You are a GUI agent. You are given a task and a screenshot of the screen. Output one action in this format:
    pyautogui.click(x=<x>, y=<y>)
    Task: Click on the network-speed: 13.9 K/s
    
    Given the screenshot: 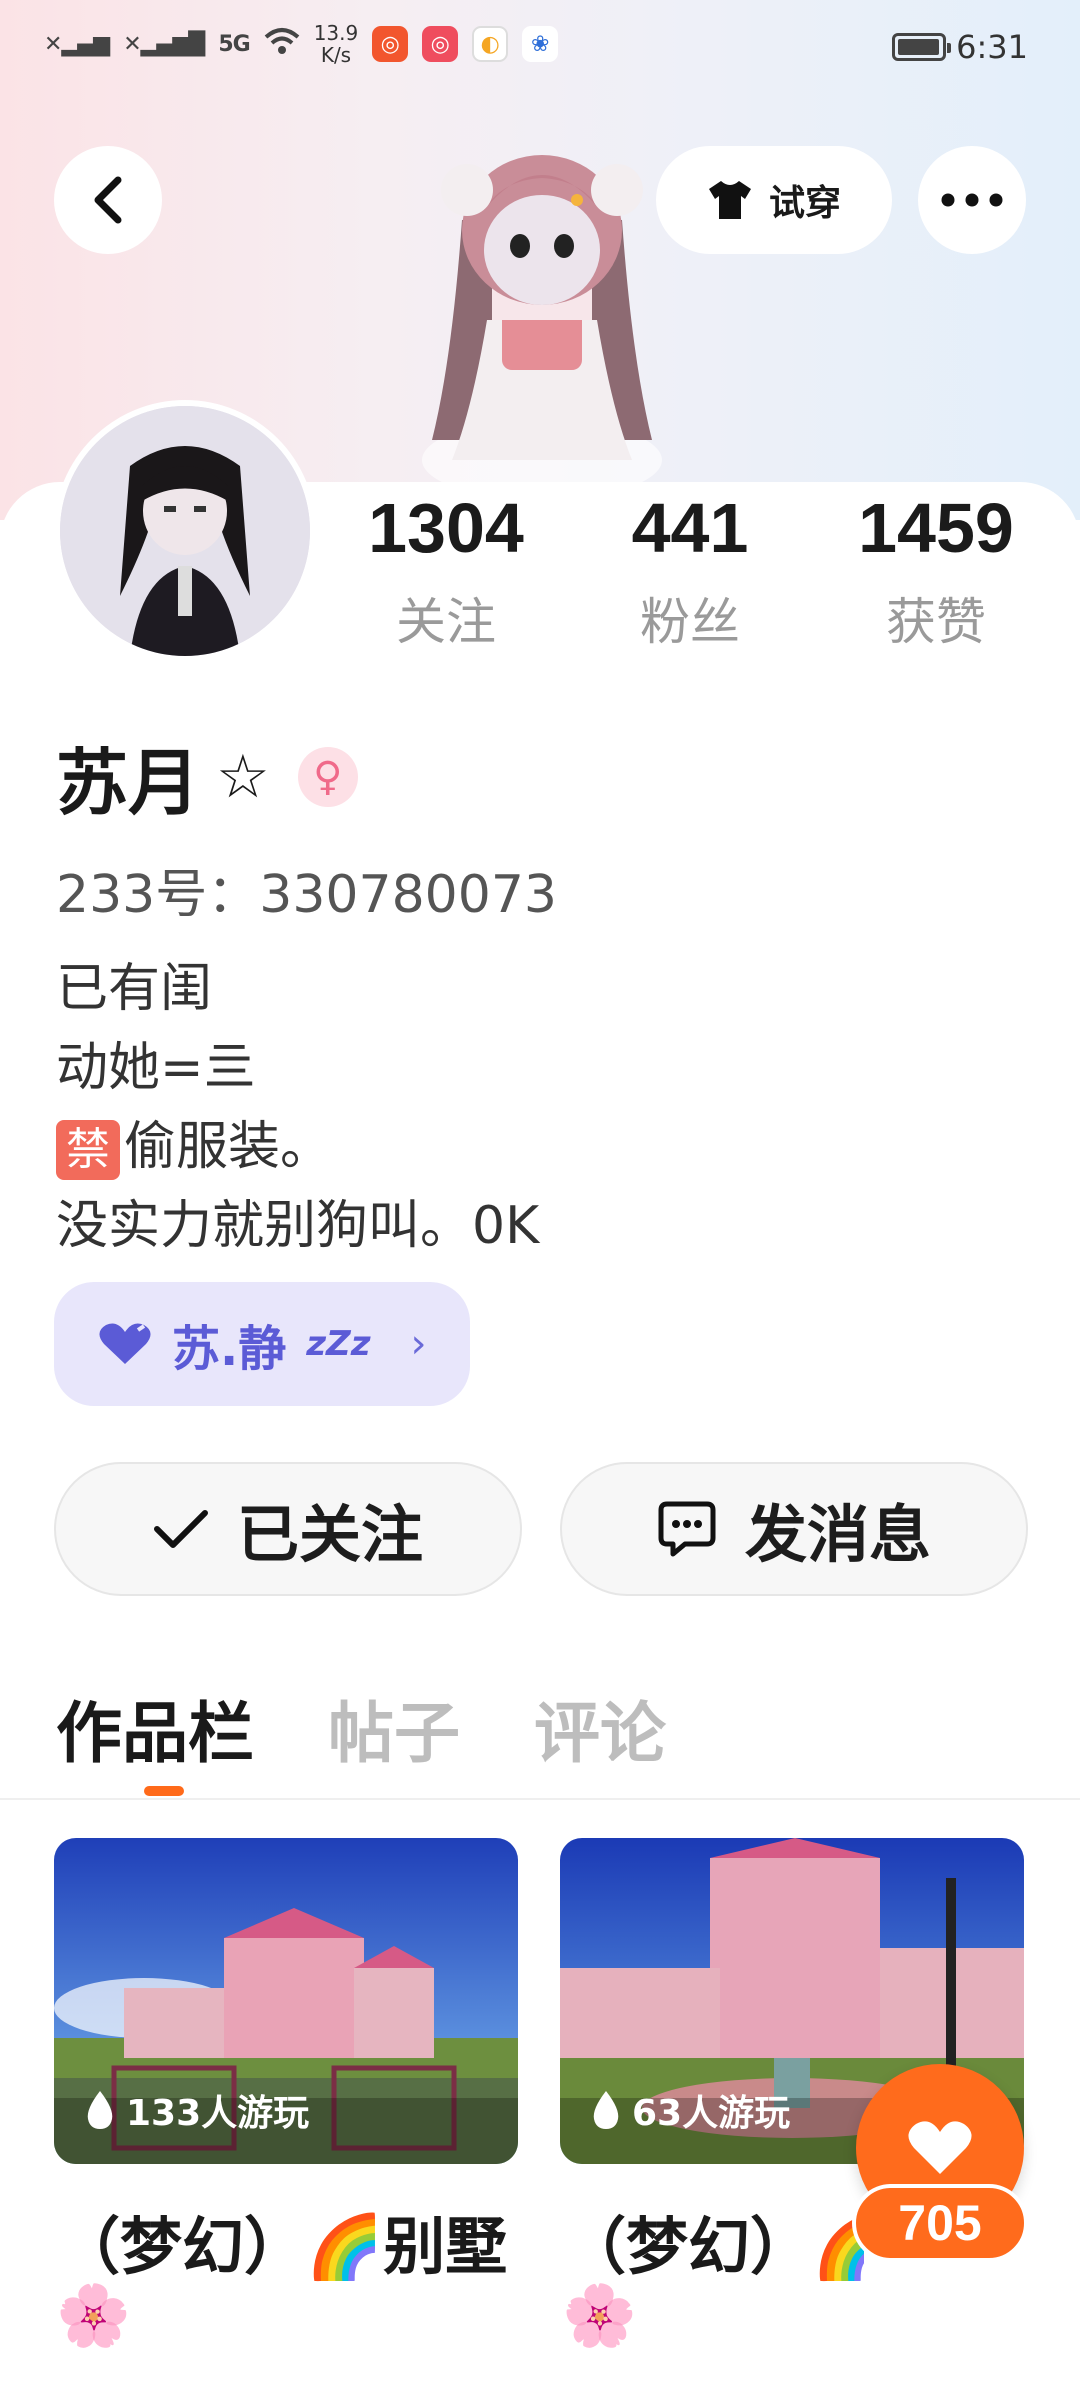 What is the action you would take?
    pyautogui.click(x=336, y=44)
    